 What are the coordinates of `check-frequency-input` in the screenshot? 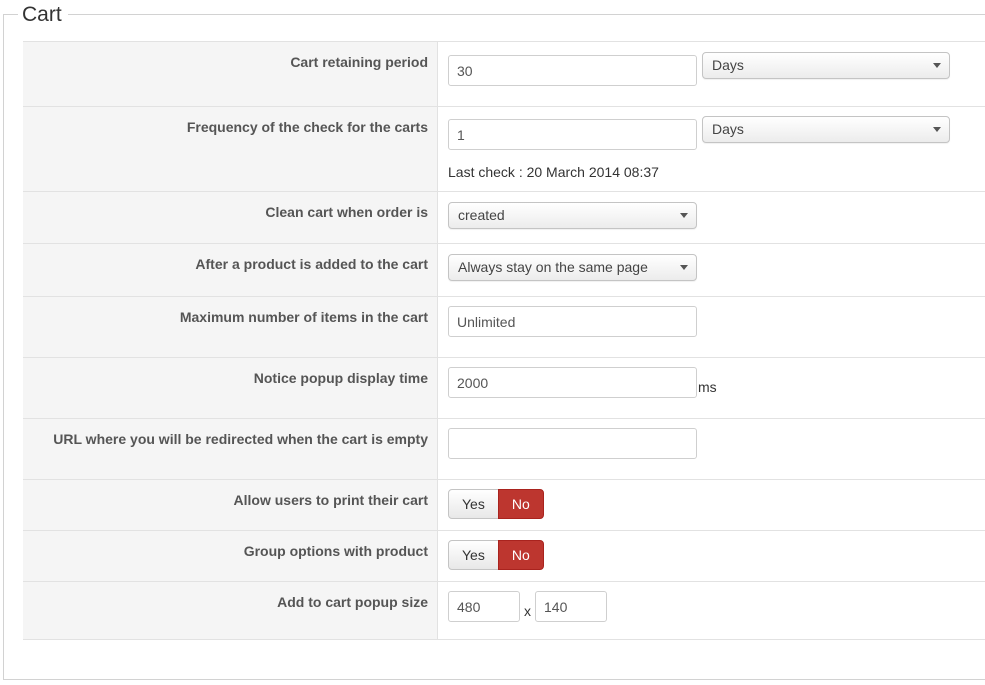 It's located at (572, 134).